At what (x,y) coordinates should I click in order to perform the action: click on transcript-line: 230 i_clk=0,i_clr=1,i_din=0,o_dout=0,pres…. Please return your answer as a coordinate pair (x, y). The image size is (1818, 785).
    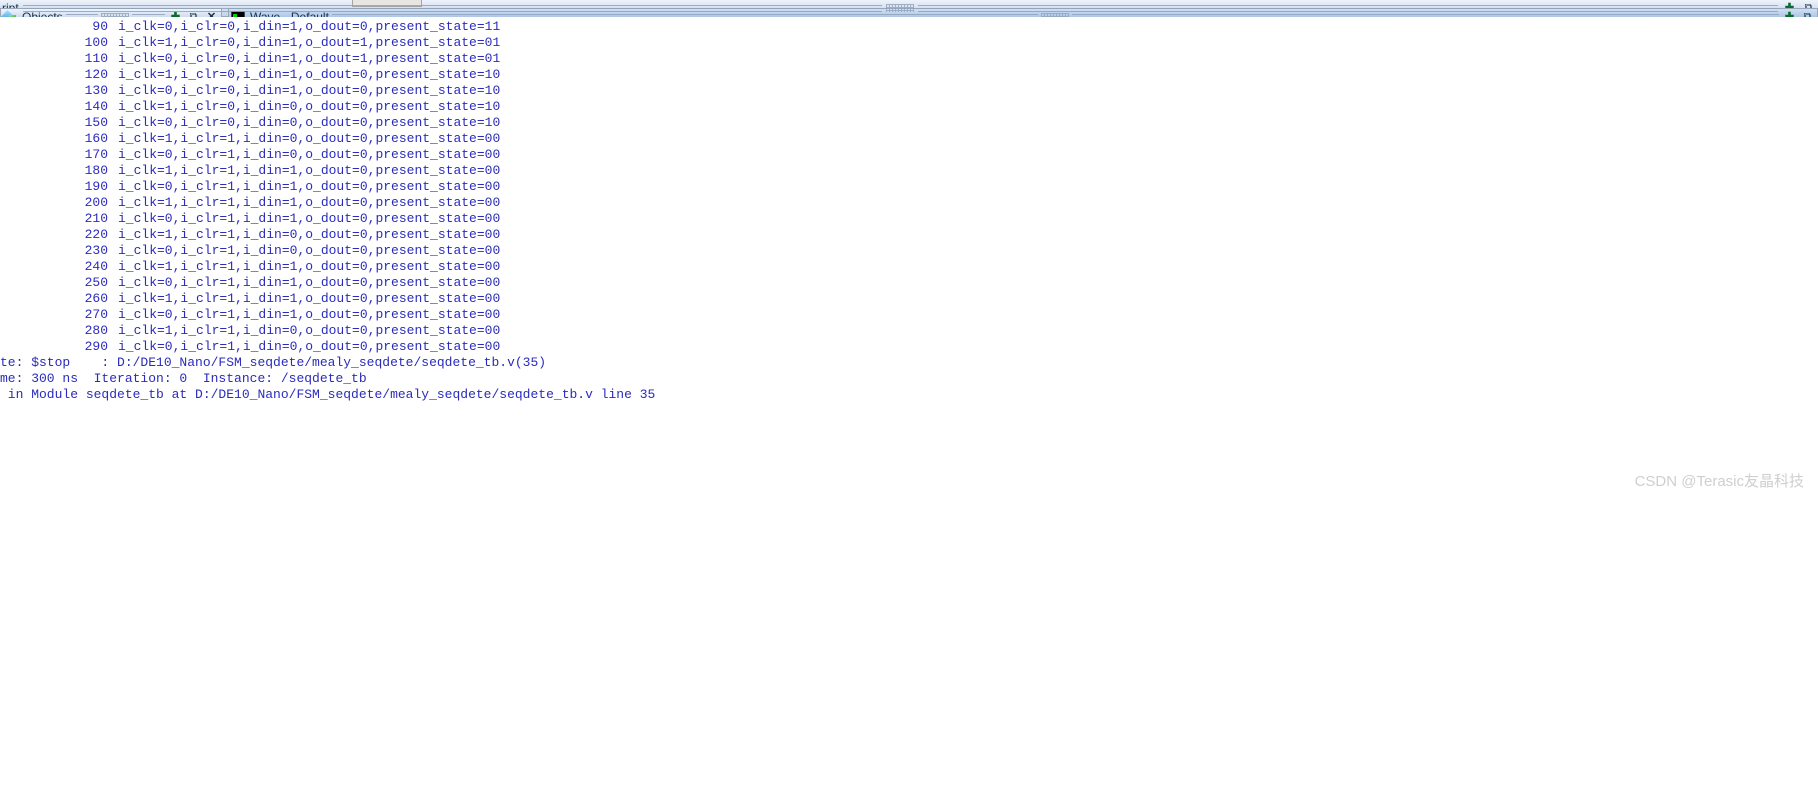
    Looking at the image, I should click on (909, 251).